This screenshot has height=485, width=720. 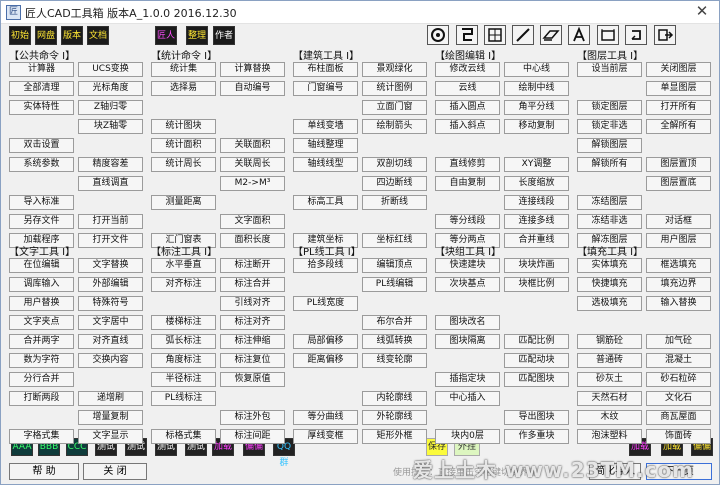 I want to click on command-button: 匹配动块, so click(x=536, y=360).